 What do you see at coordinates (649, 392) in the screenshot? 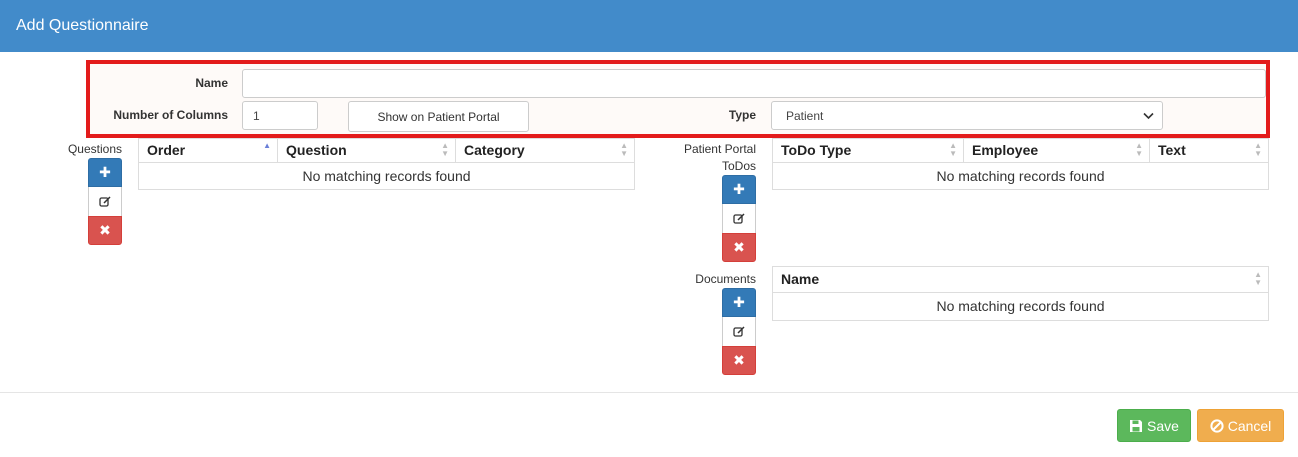
I see `footer-divider` at bounding box center [649, 392].